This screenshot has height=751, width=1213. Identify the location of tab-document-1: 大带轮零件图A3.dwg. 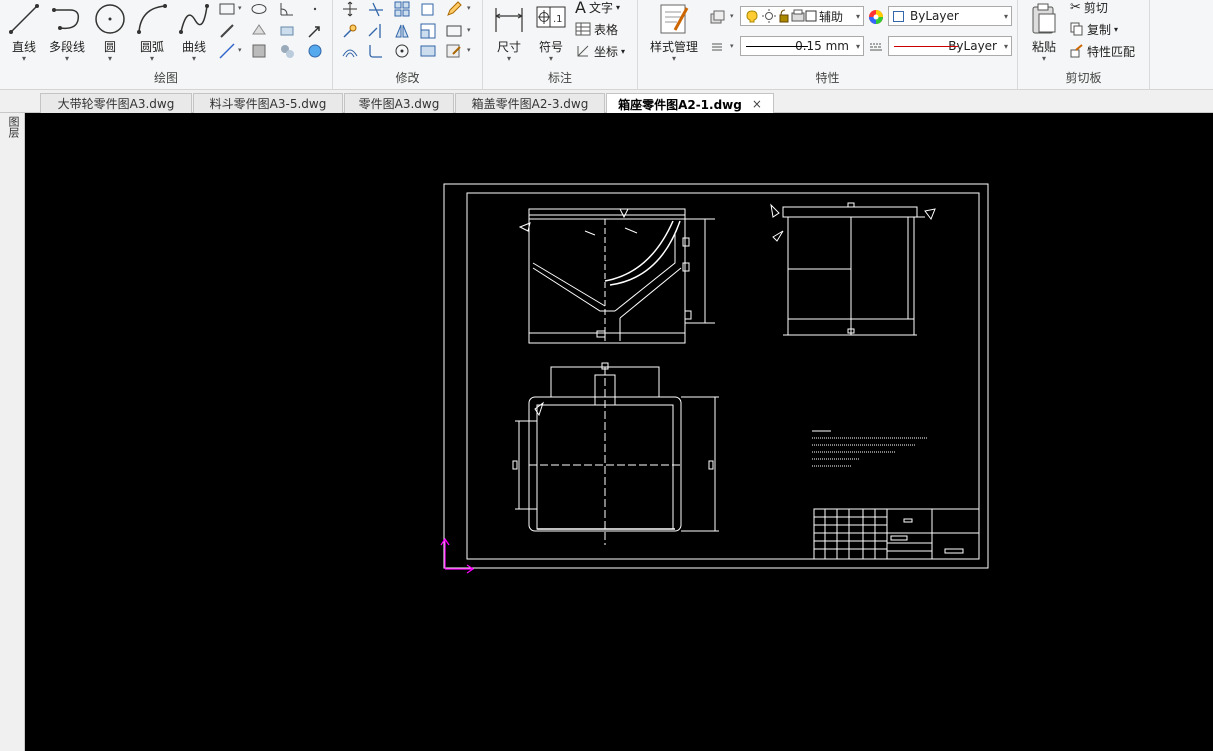
(116, 103).